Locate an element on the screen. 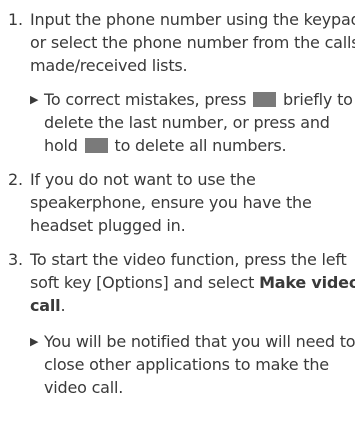 This screenshot has height=441, width=355. step-line: speakerphone, ensure you have the is located at coordinates (171, 202).